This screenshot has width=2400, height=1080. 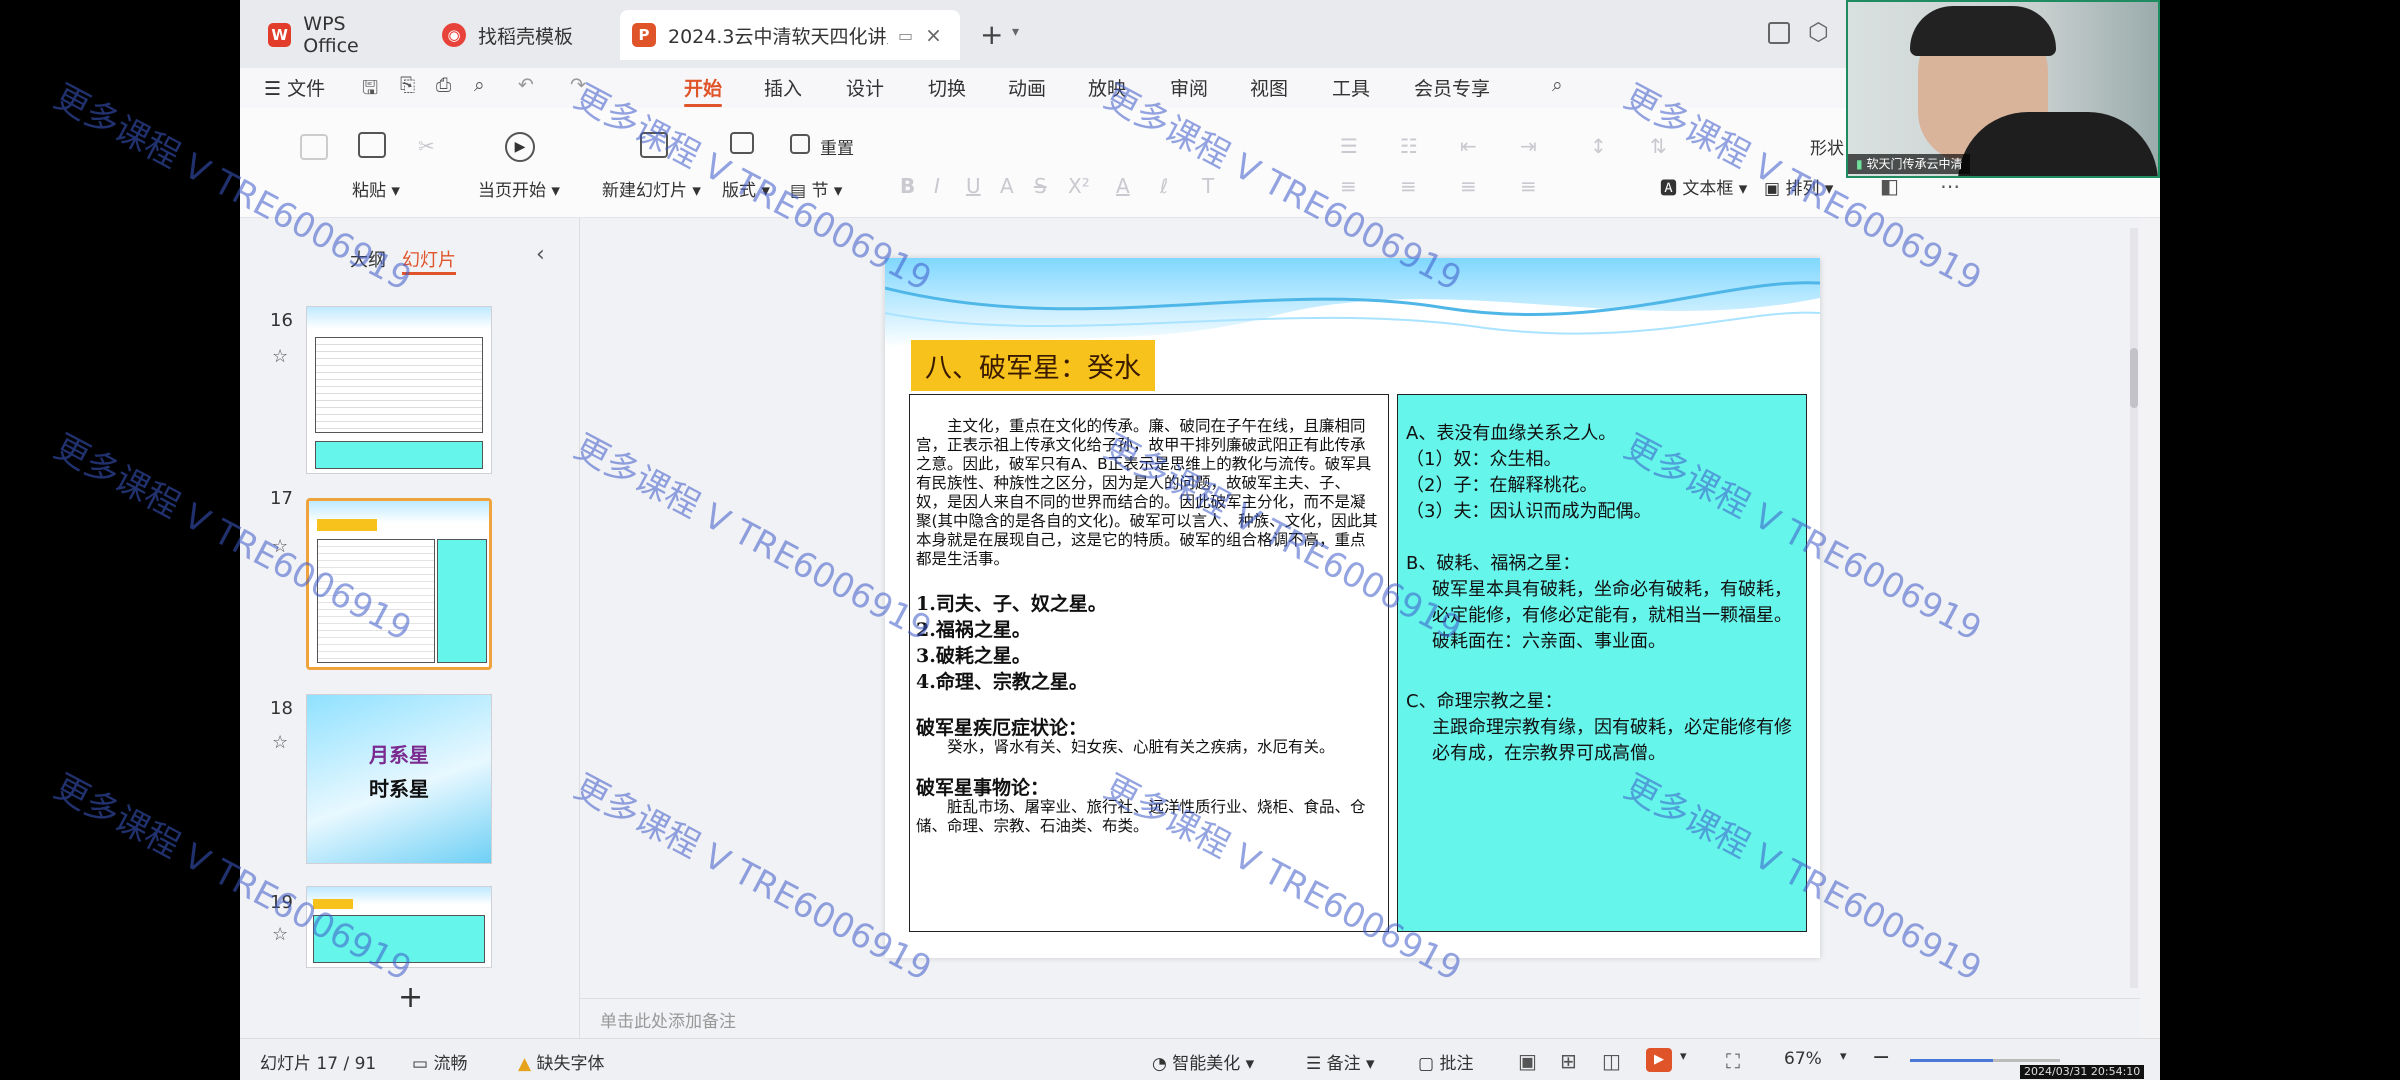 I want to click on new-slide-icon, so click(x=654, y=145).